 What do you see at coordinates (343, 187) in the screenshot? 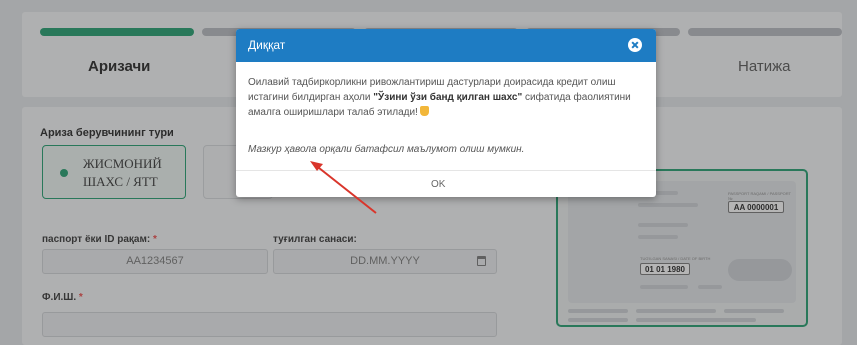
I see `annotation-arrow-icon` at bounding box center [343, 187].